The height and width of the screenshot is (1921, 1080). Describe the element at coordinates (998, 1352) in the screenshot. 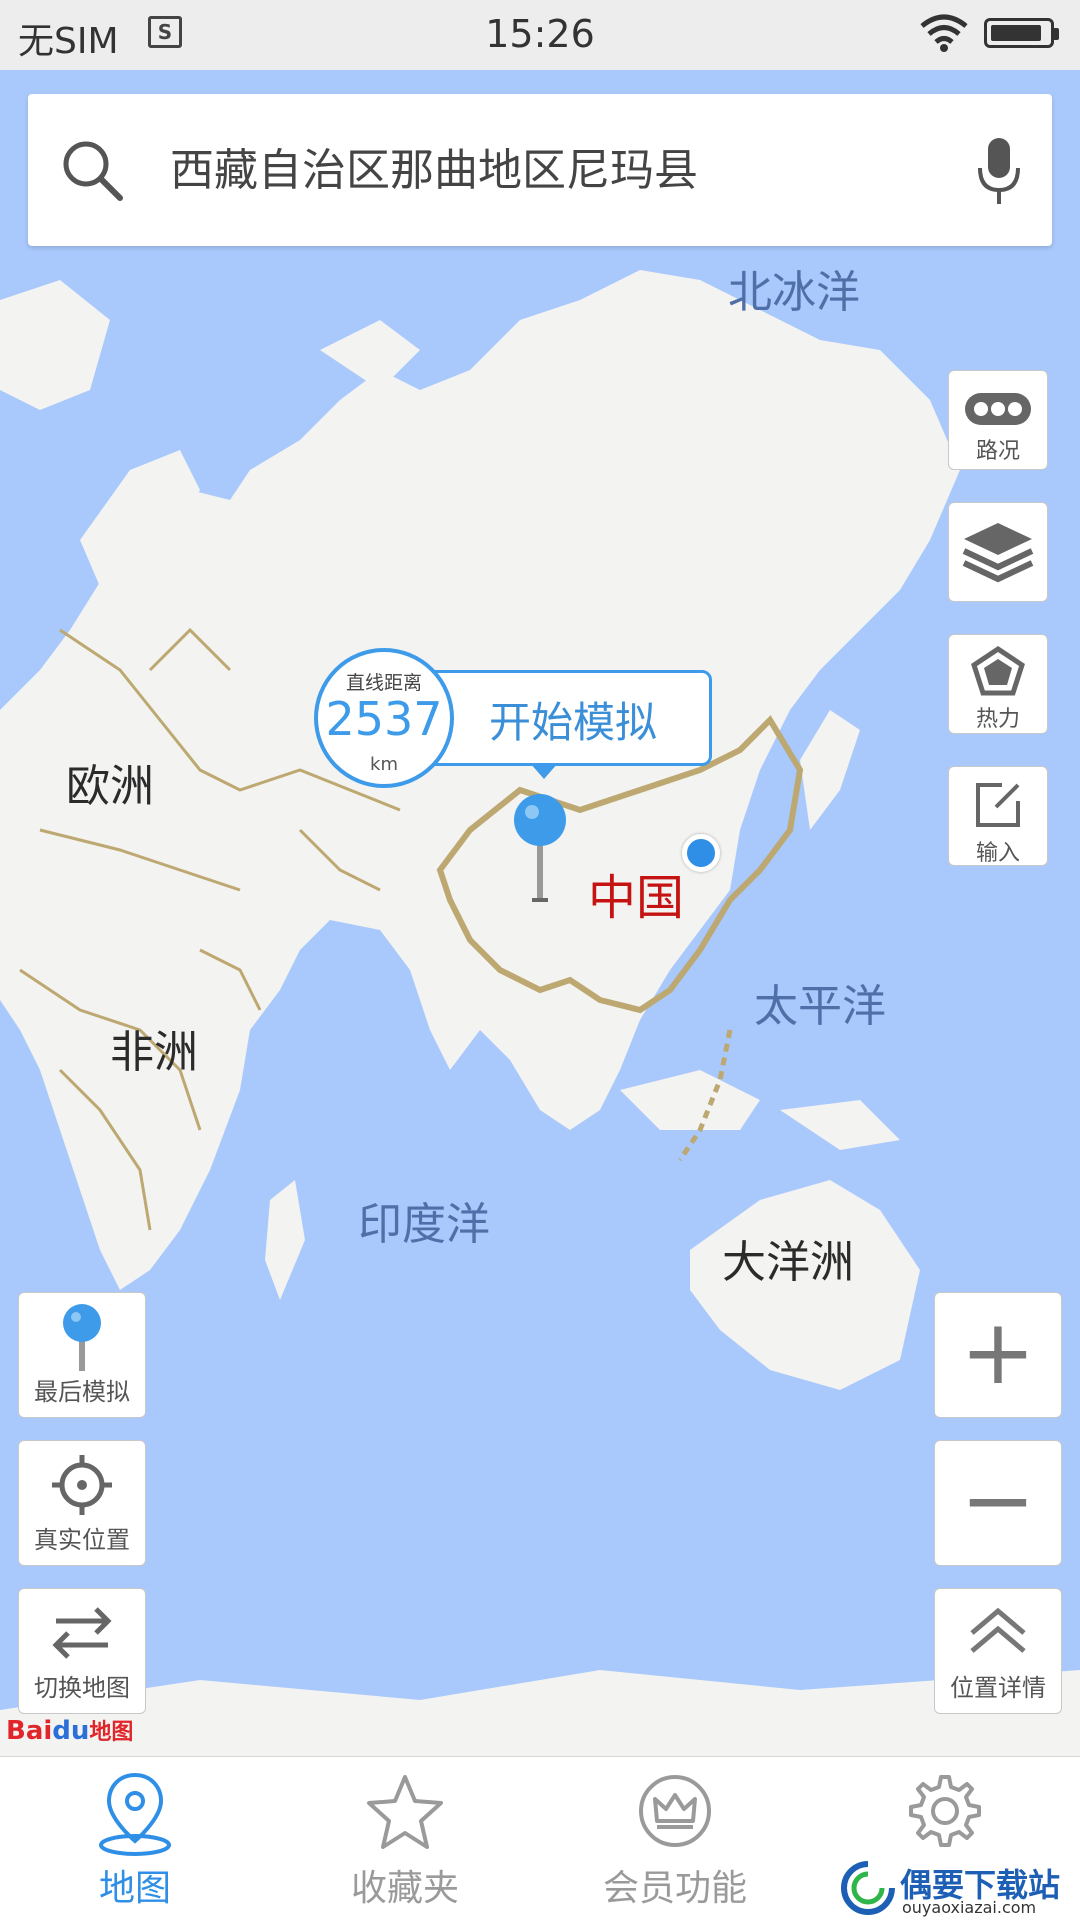

I see `plus-icon: +` at that location.